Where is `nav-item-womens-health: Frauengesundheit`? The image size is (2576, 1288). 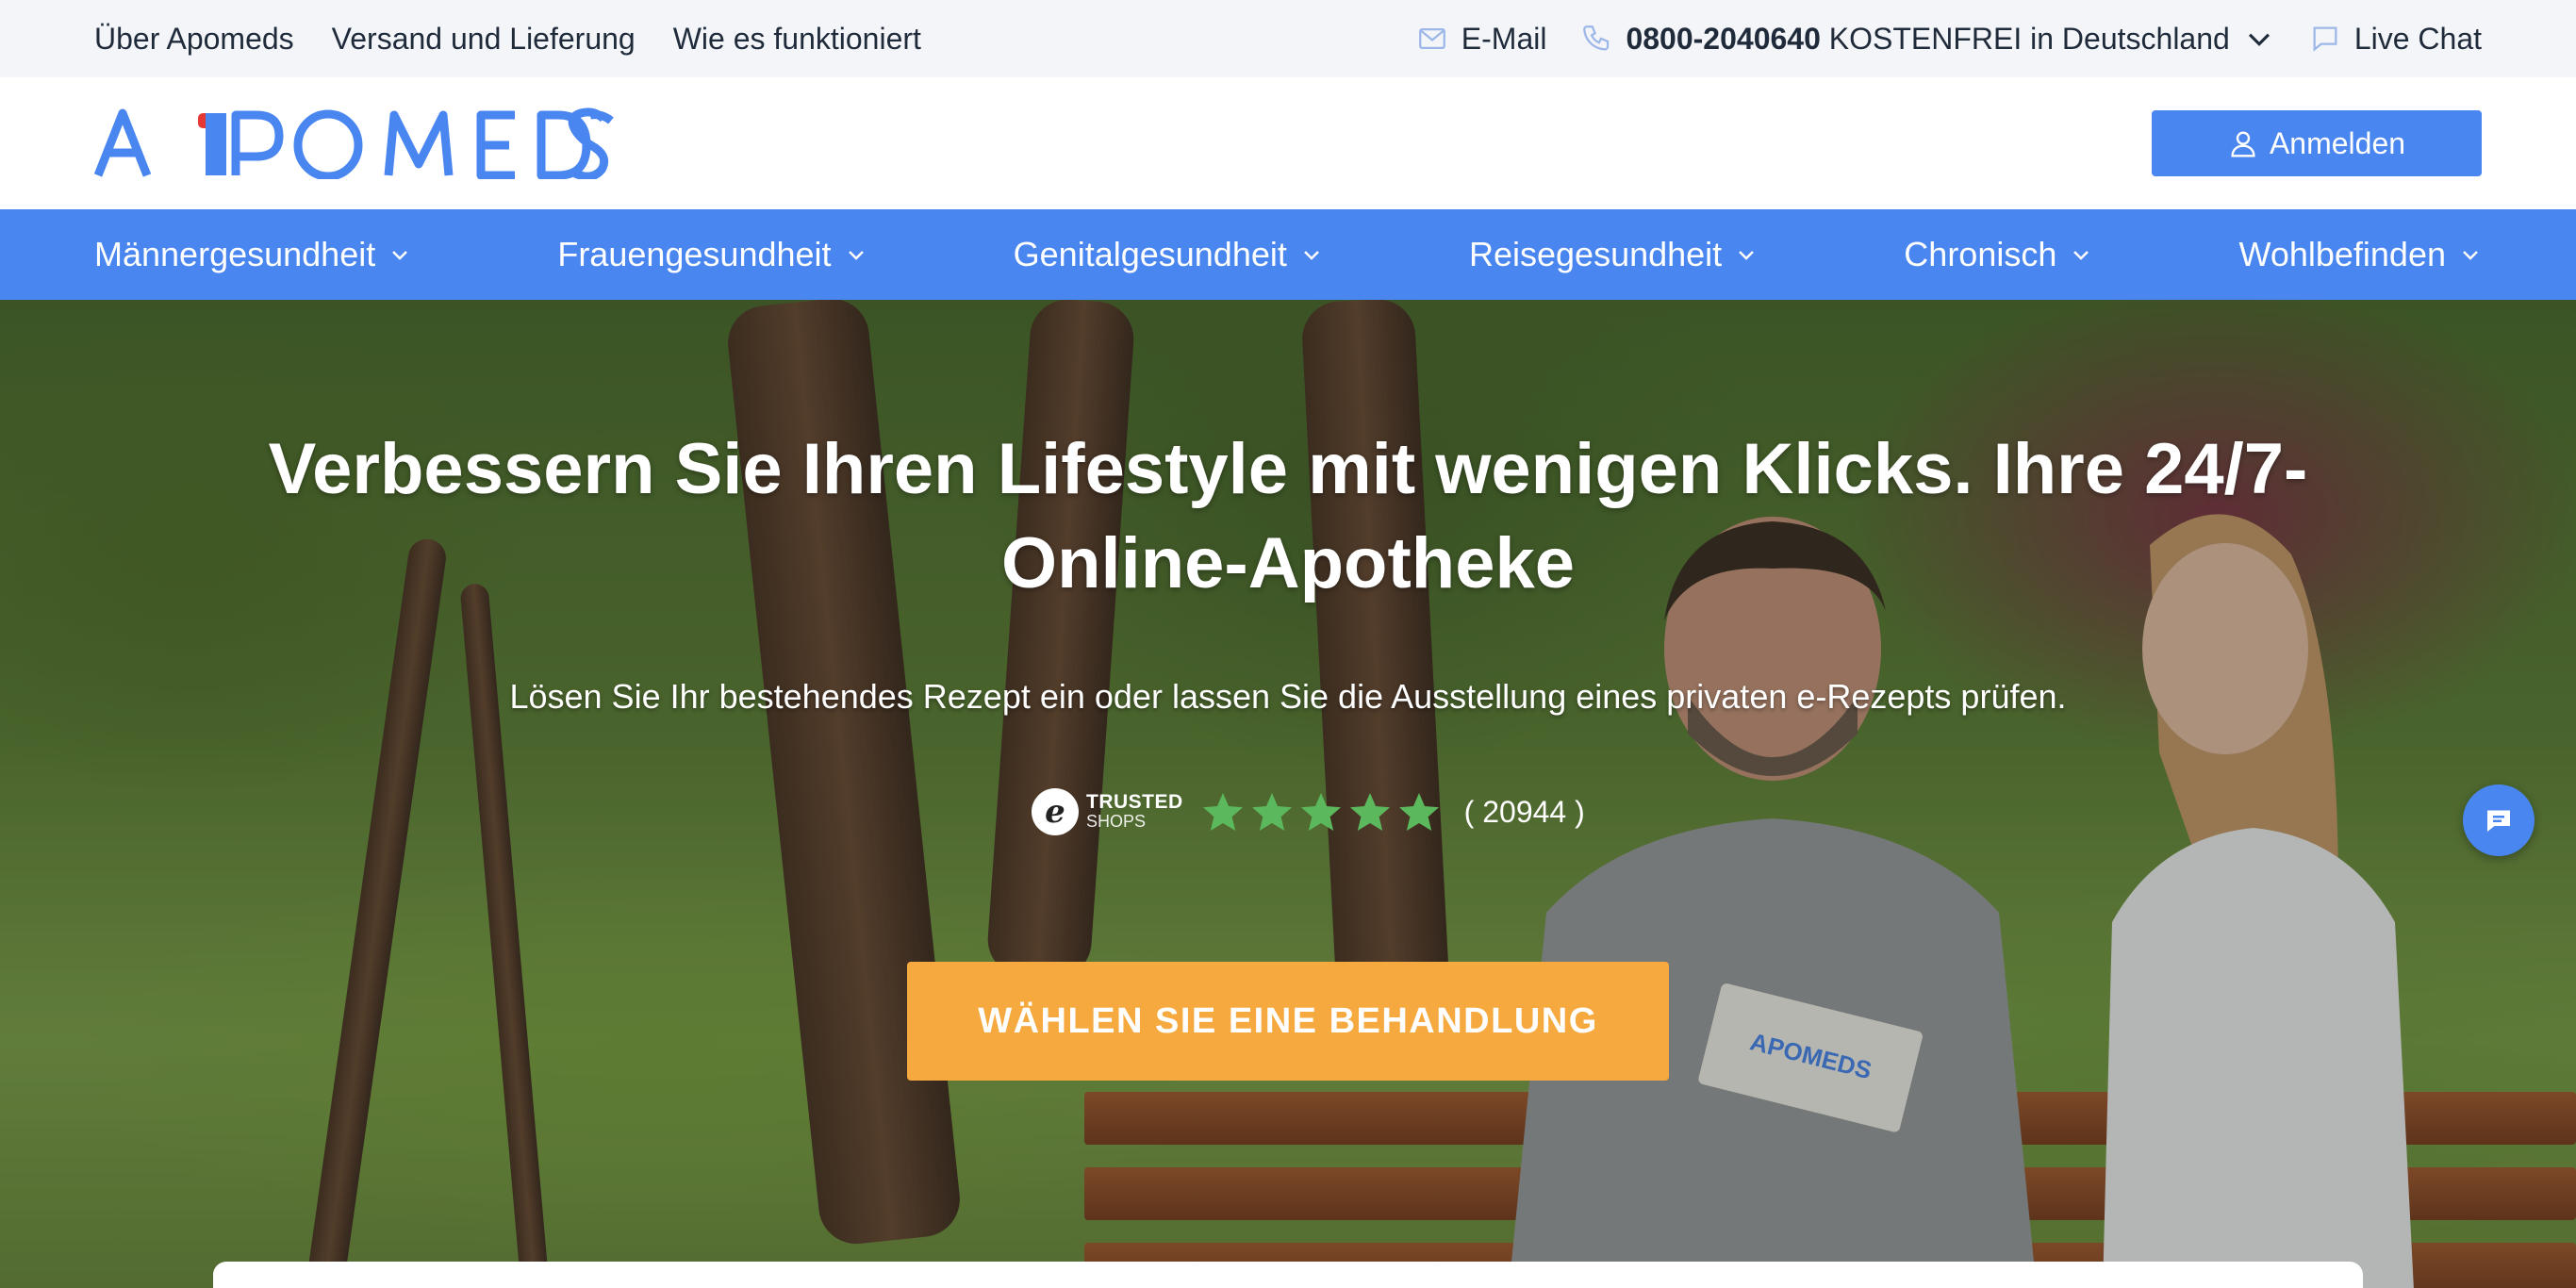
nav-item-womens-health: Frauengesundheit is located at coordinates (712, 254).